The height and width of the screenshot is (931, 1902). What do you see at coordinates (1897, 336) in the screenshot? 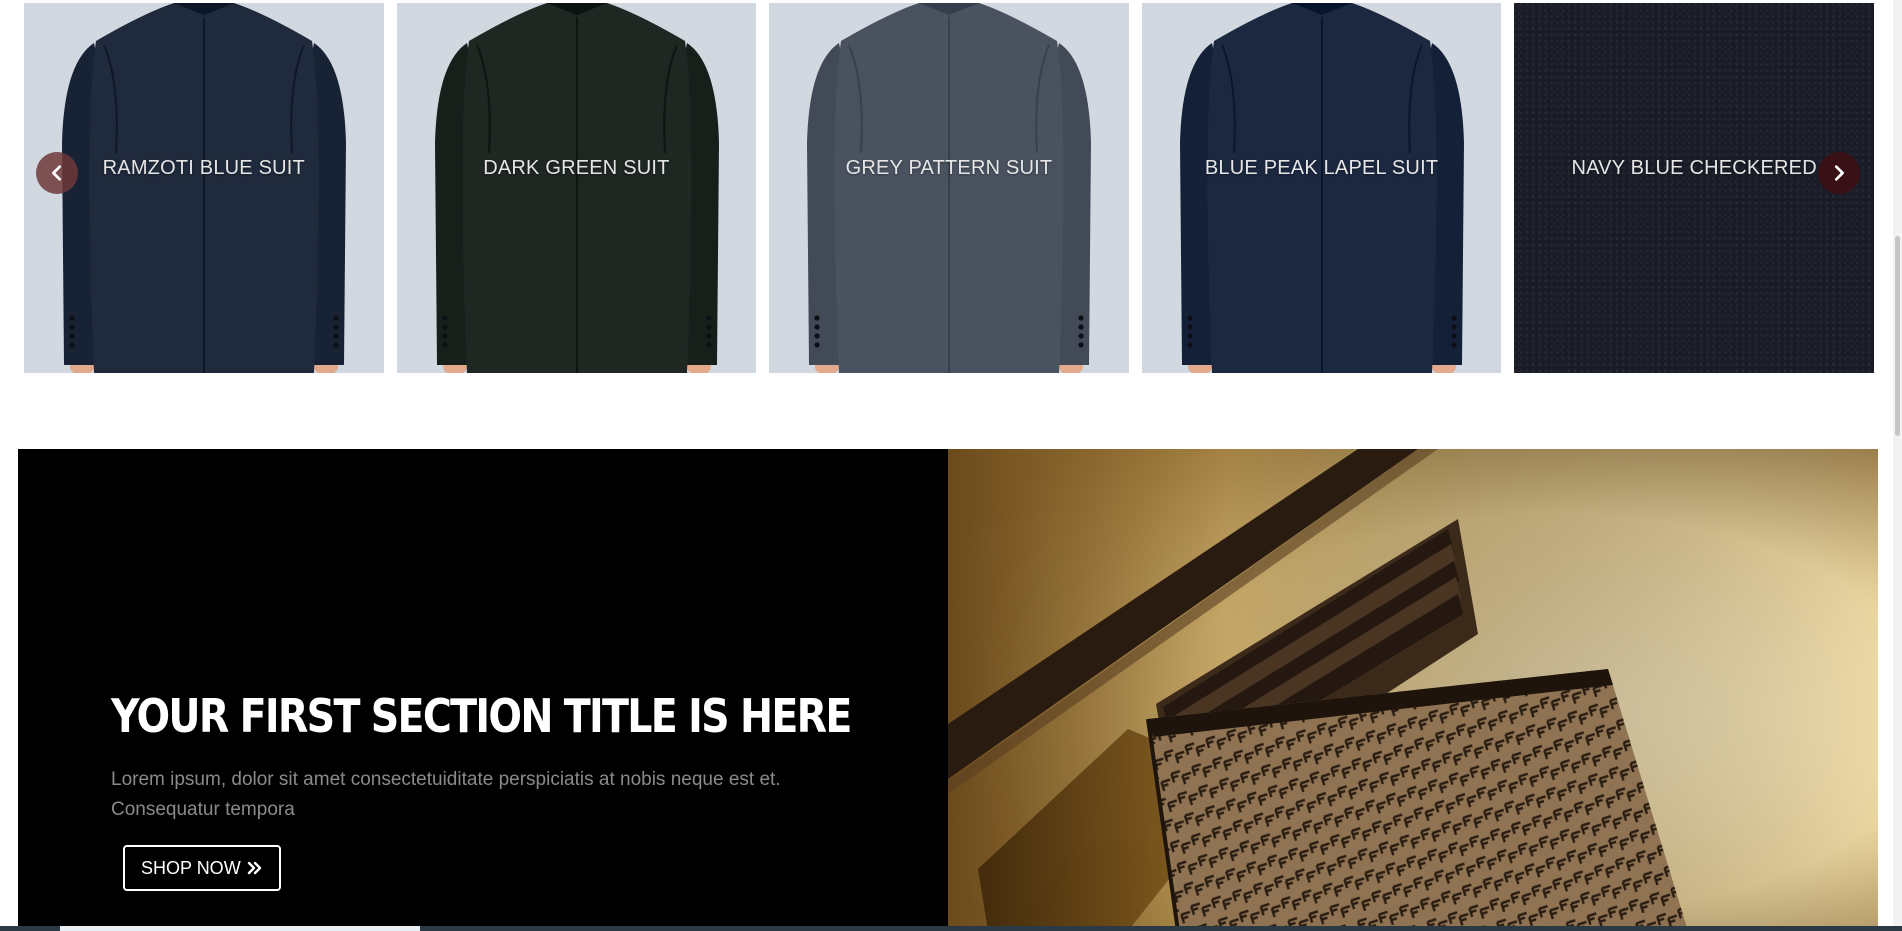
I see `scrollbar-thumb` at bounding box center [1897, 336].